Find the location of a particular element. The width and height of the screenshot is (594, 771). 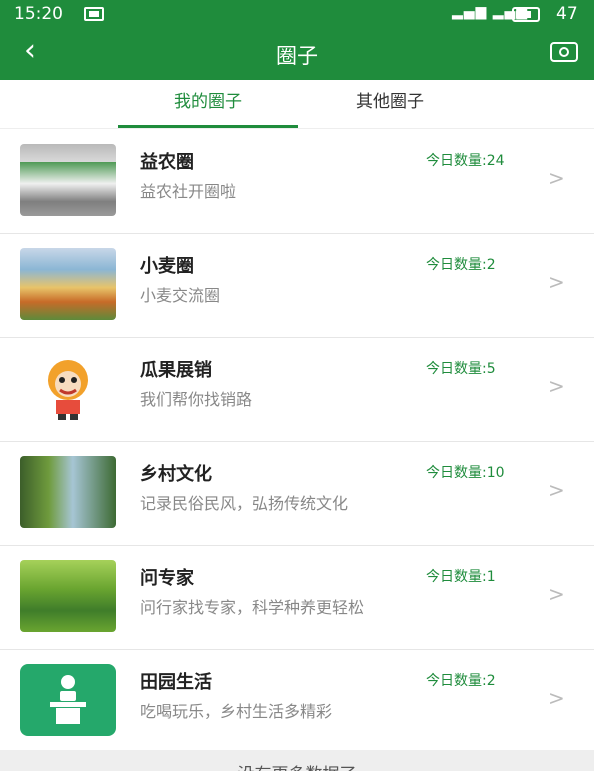

circle-tabs: 我的圈子 其他圈子 is located at coordinates (297, 104).